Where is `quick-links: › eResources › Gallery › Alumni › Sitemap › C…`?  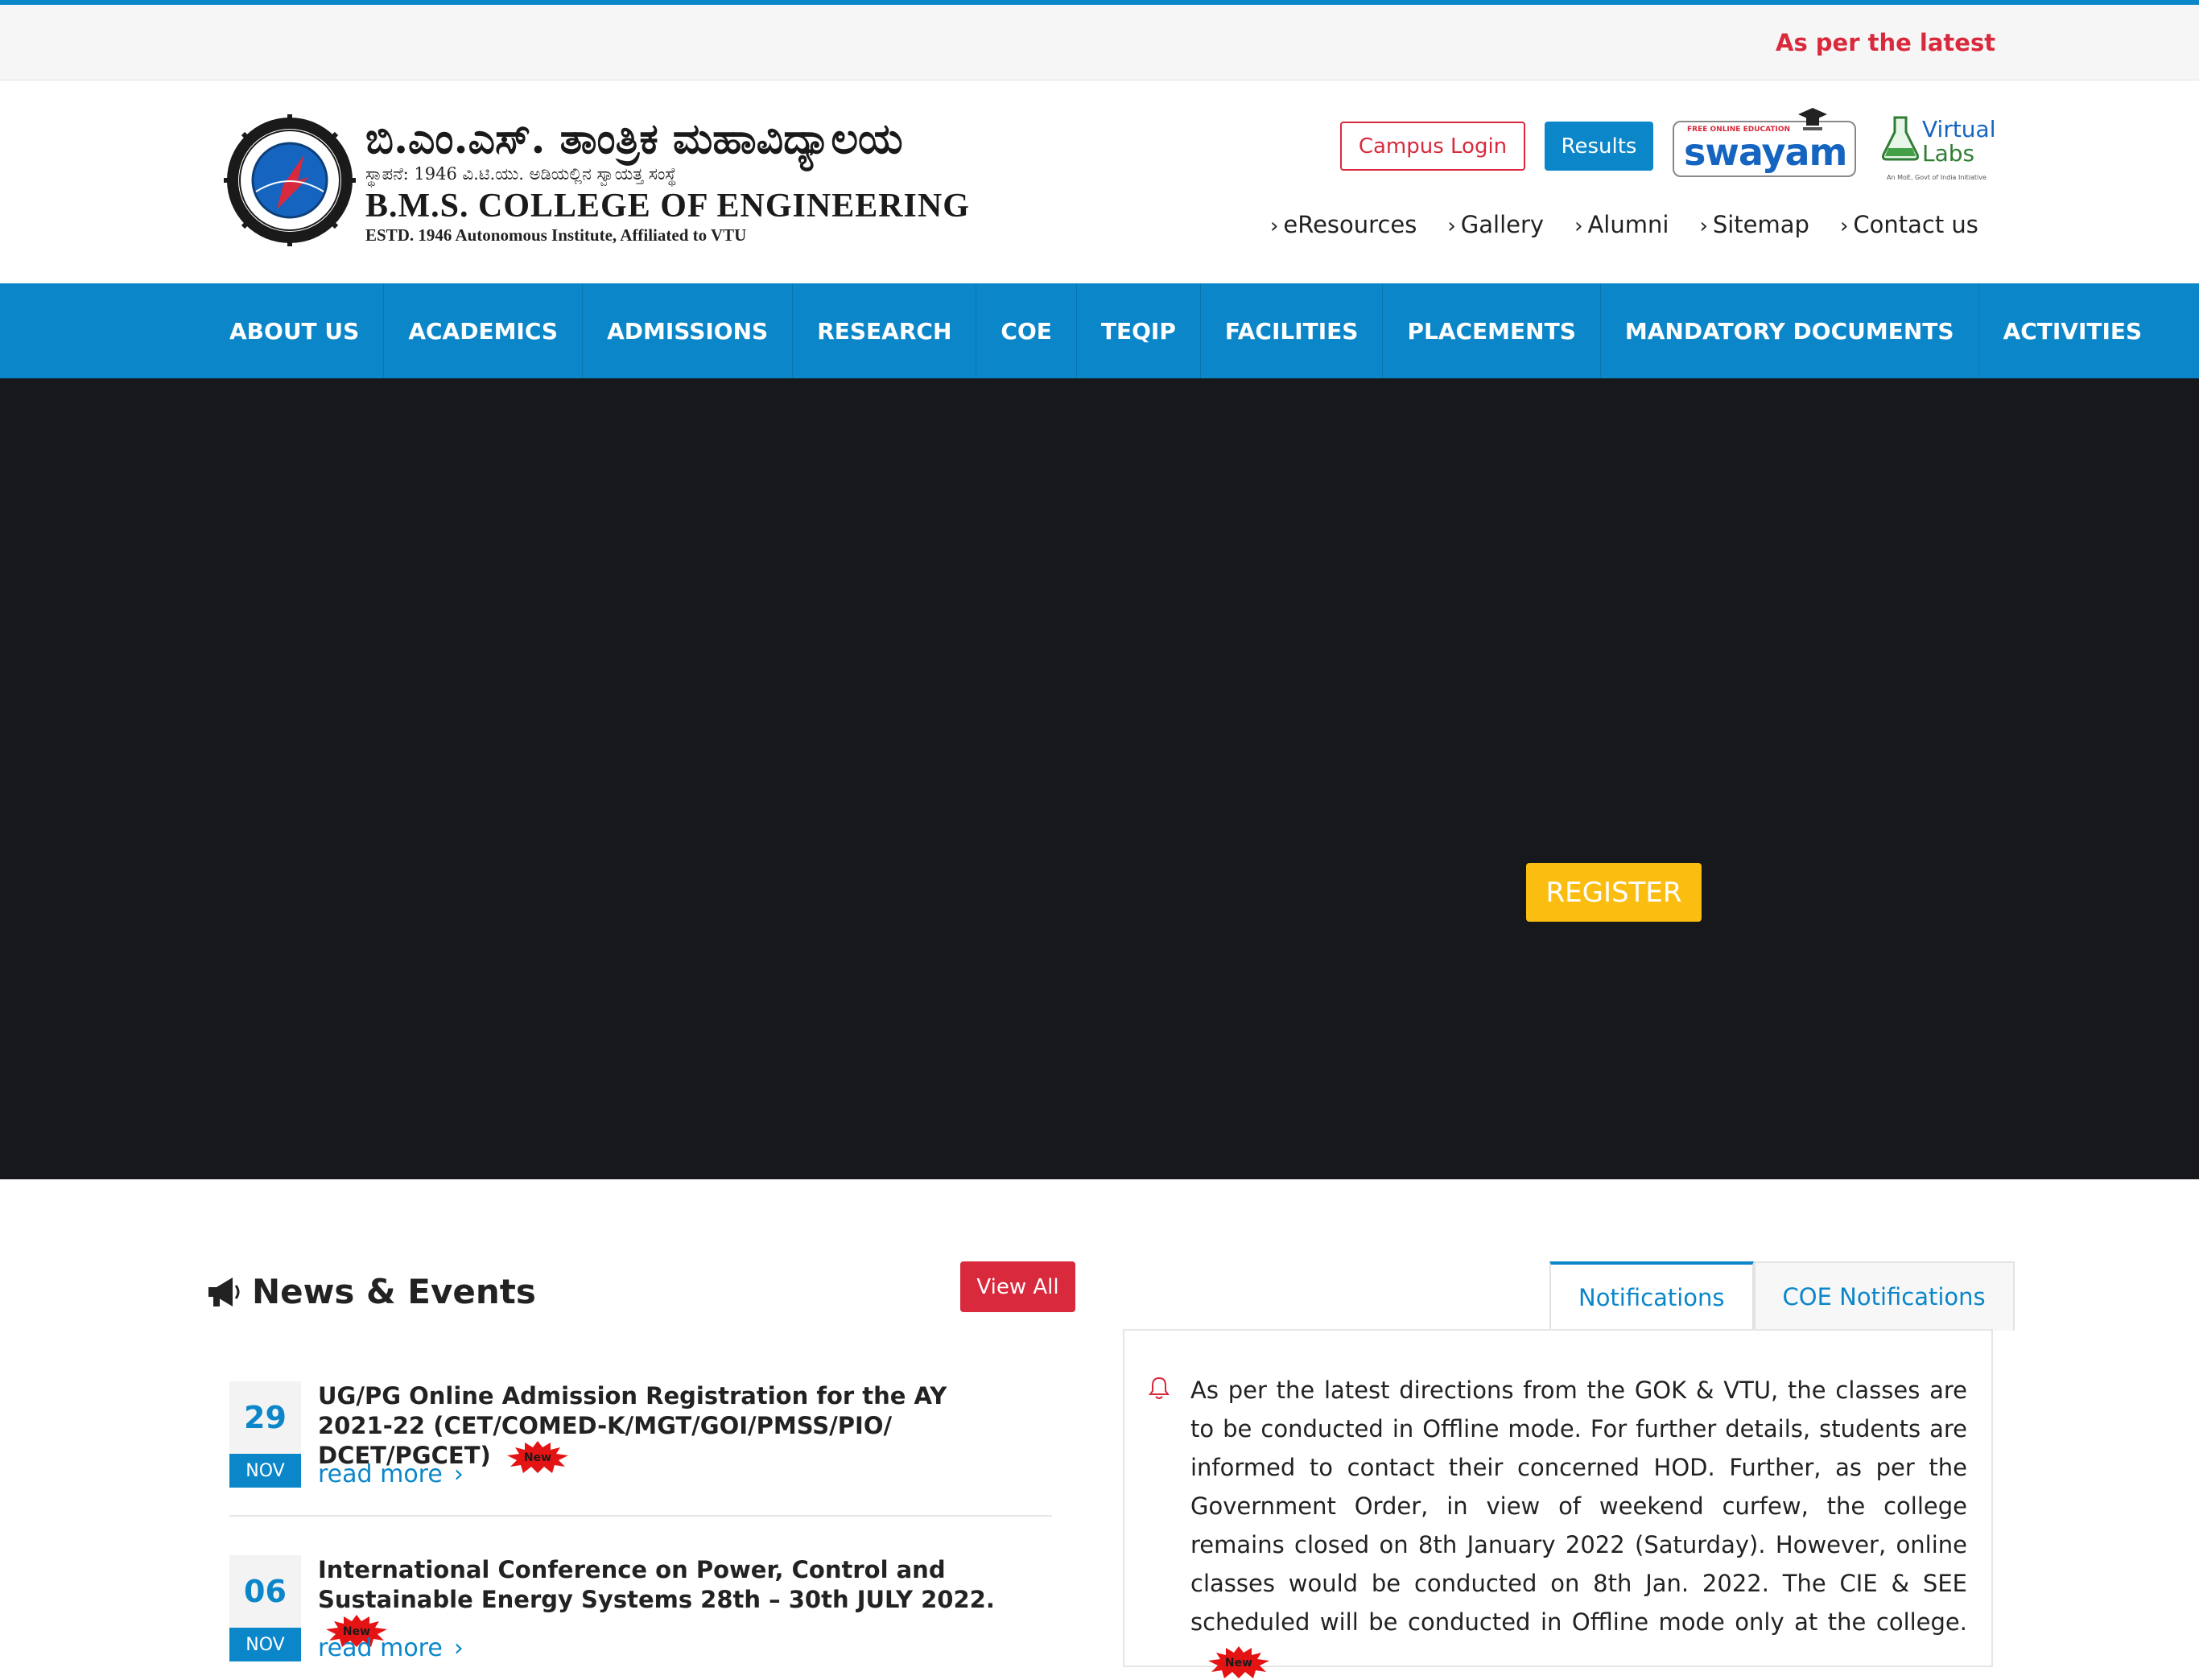
quick-links: › eResources › Gallery › Alumni › Sitemap › C… is located at coordinates (1624, 224).